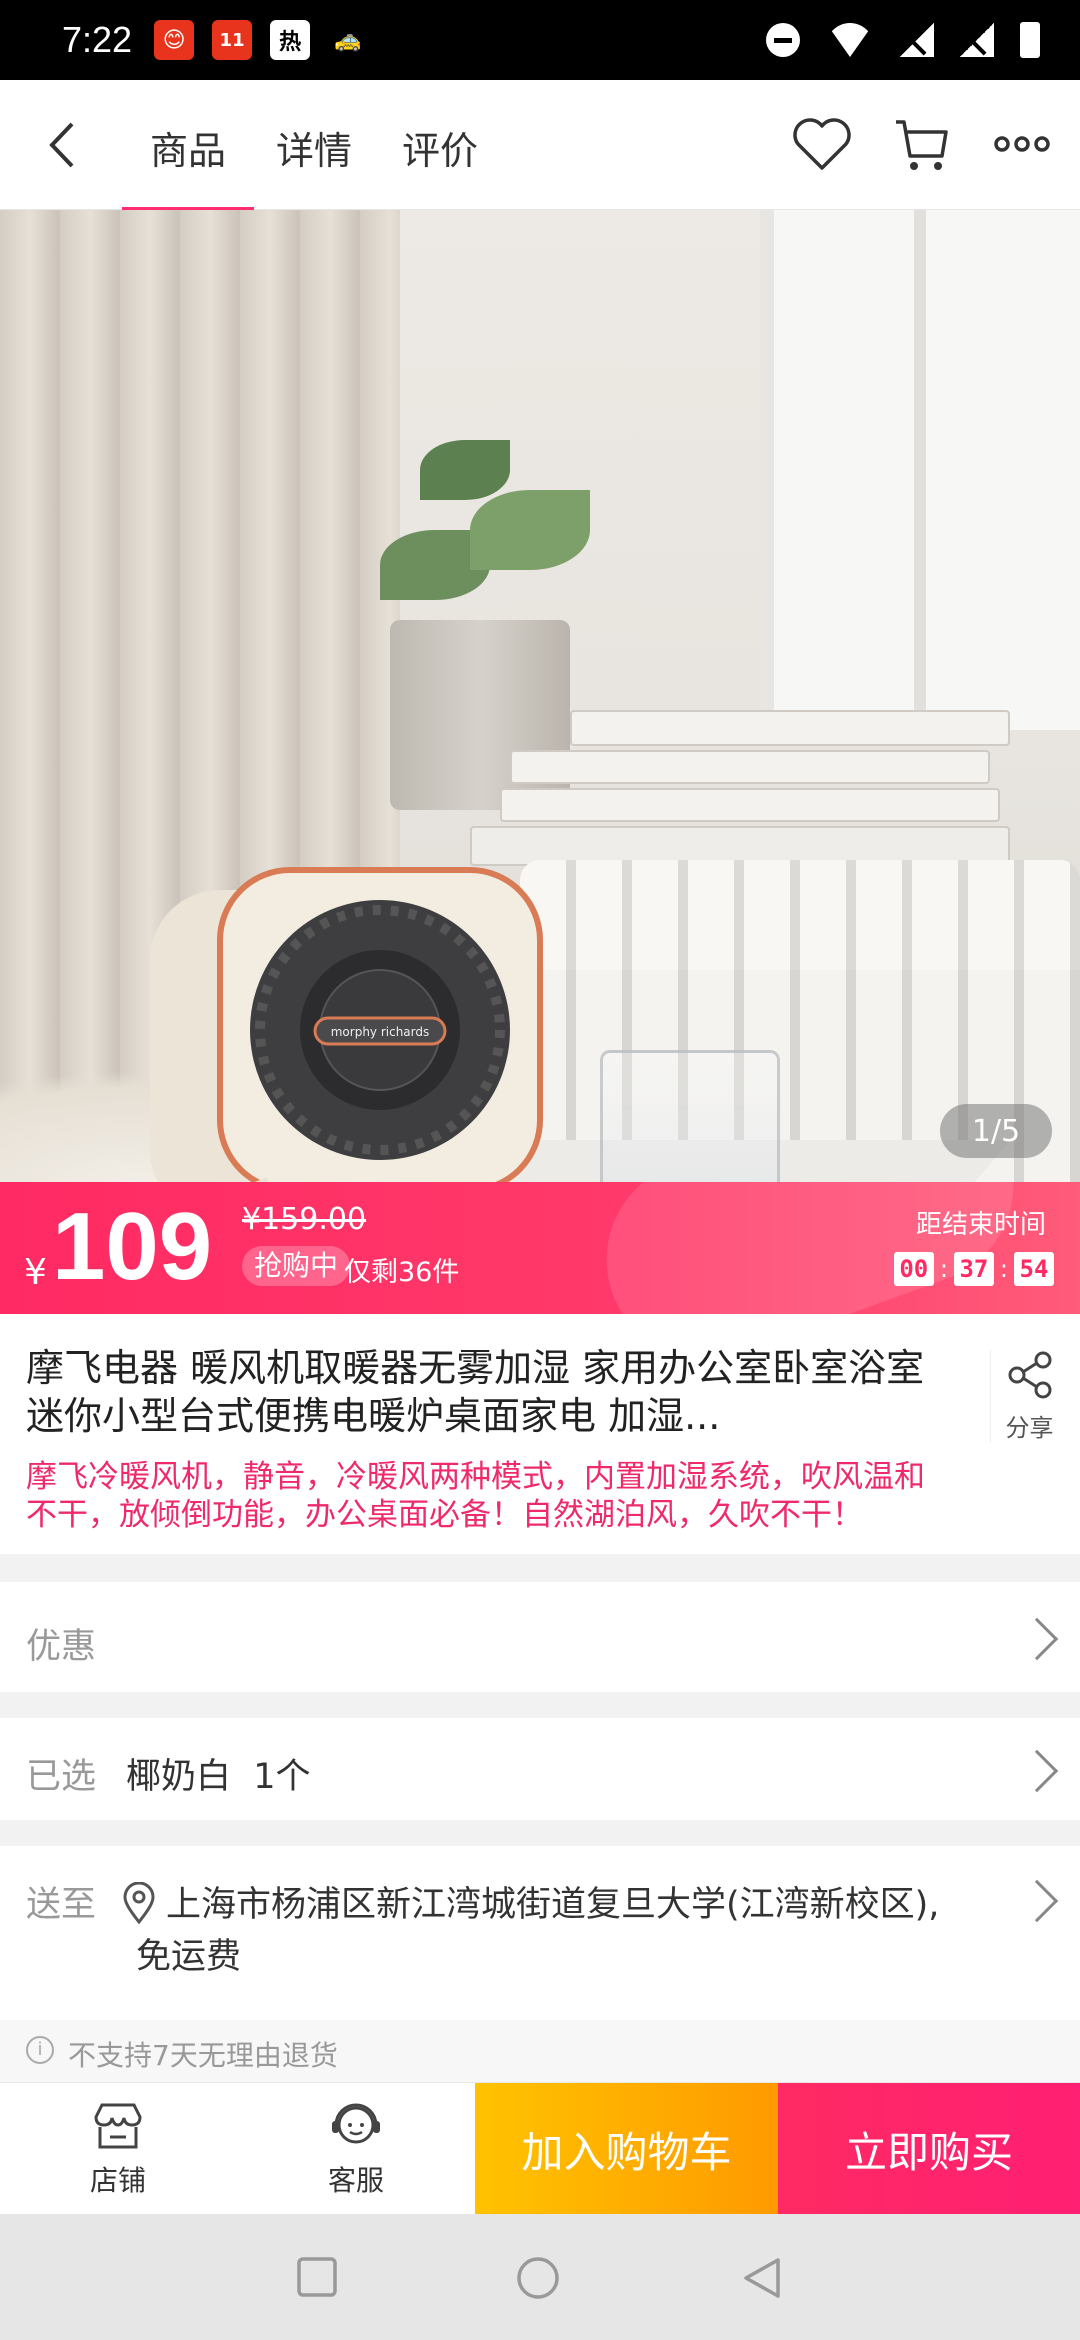 Image resolution: width=1080 pixels, height=2340 pixels. I want to click on countdown-label: 距结束时间, so click(980, 1225).